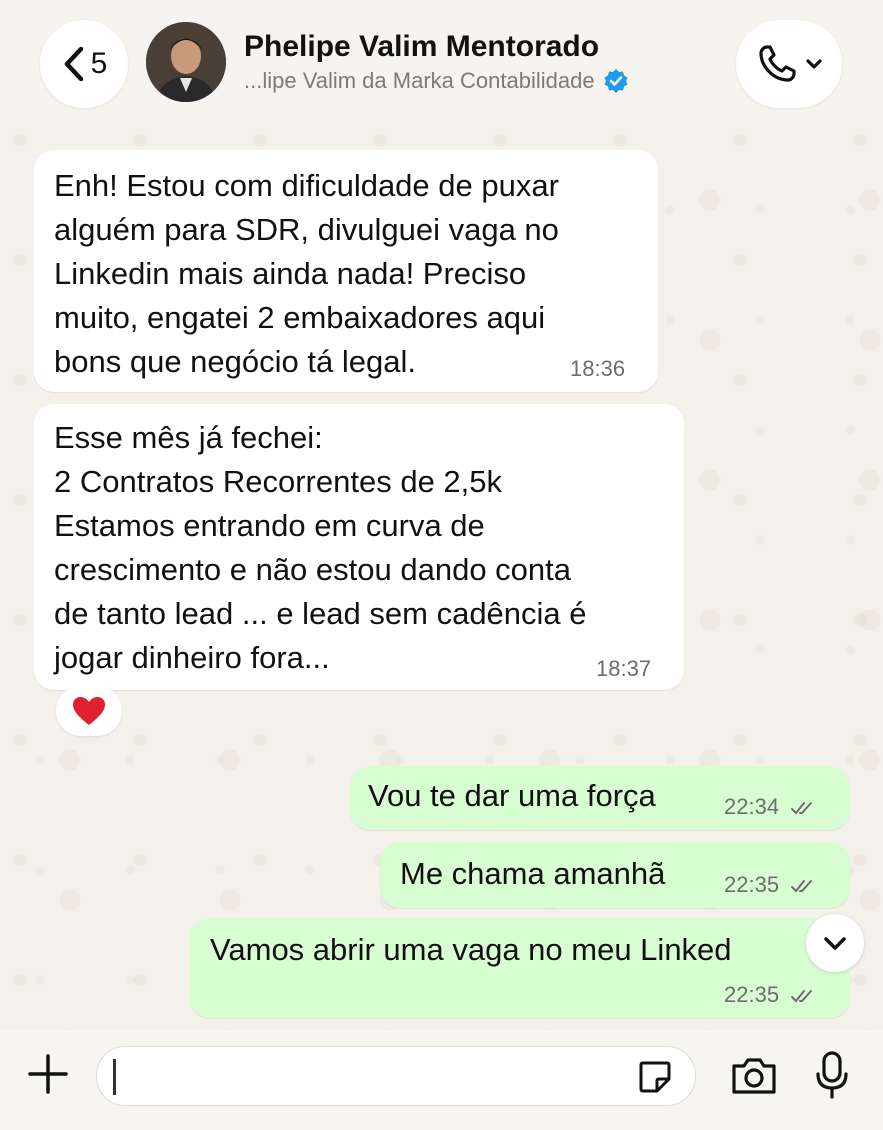 Image resolution: width=883 pixels, height=1130 pixels. What do you see at coordinates (520, 968) in the screenshot?
I see `message-bubble-outgoing: Vamos abrir uma vaga no meu Linked 22:35` at bounding box center [520, 968].